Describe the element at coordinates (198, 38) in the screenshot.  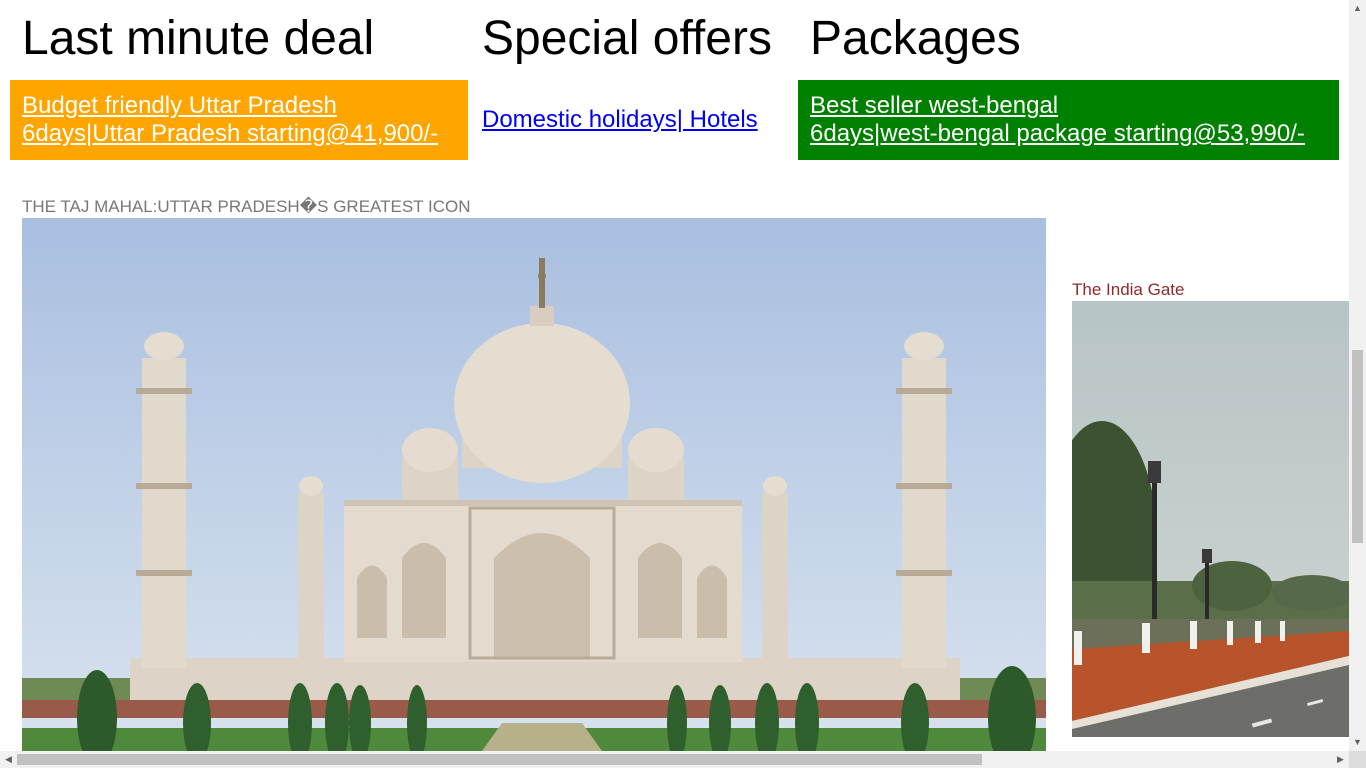
I see `last-minute-deal-title: Last minute deal` at that location.